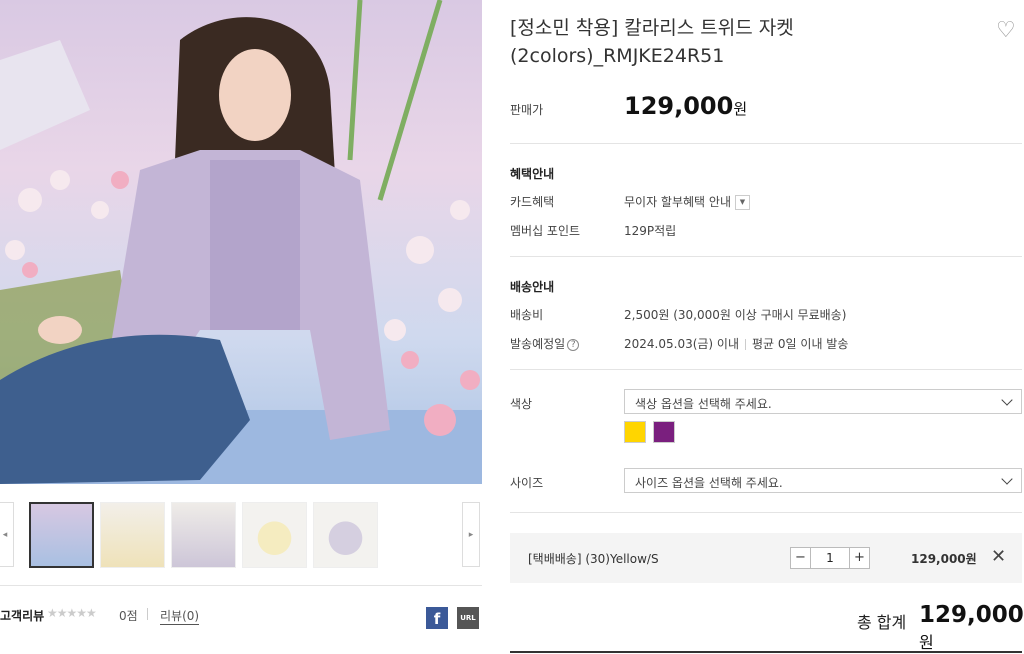  Describe the element at coordinates (882, 622) in the screenshot. I see `total-label: 총 합계` at that location.